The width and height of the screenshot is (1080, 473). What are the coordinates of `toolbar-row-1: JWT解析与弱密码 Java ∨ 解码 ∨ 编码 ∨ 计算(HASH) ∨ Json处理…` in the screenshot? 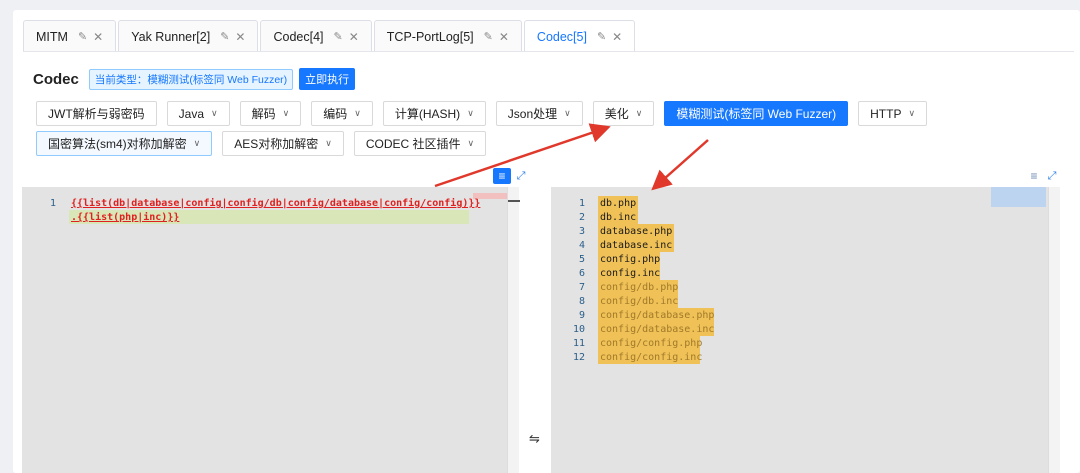 It's located at (486, 113).